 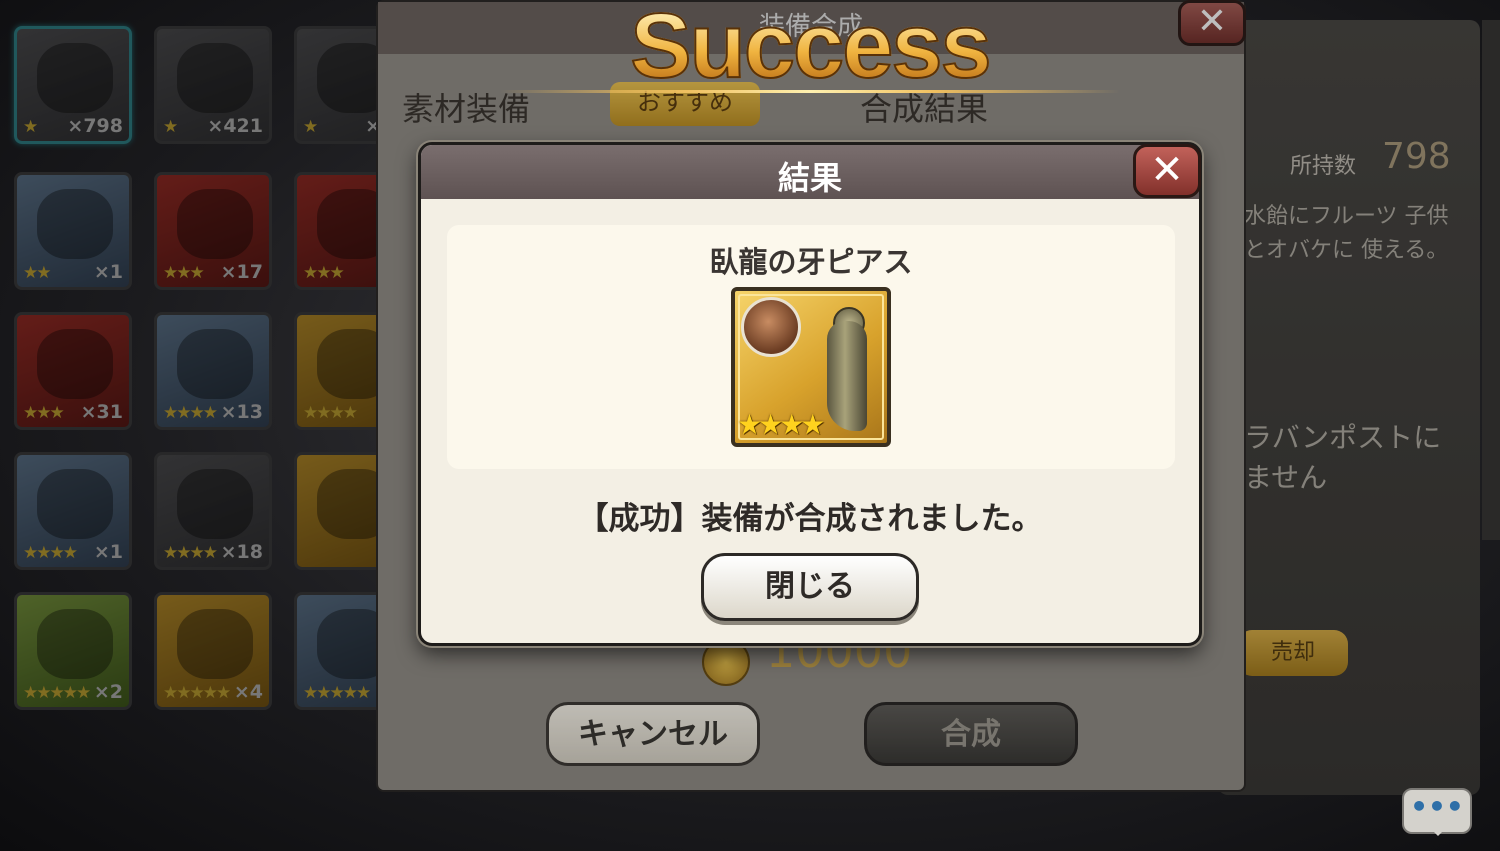 I want to click on item-stars: ★★★★, so click(x=781, y=424).